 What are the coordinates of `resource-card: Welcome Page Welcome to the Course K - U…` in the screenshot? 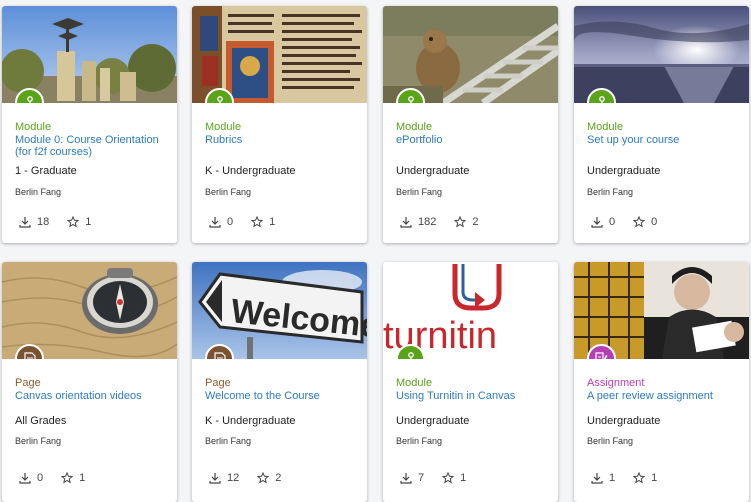 It's located at (279, 382).